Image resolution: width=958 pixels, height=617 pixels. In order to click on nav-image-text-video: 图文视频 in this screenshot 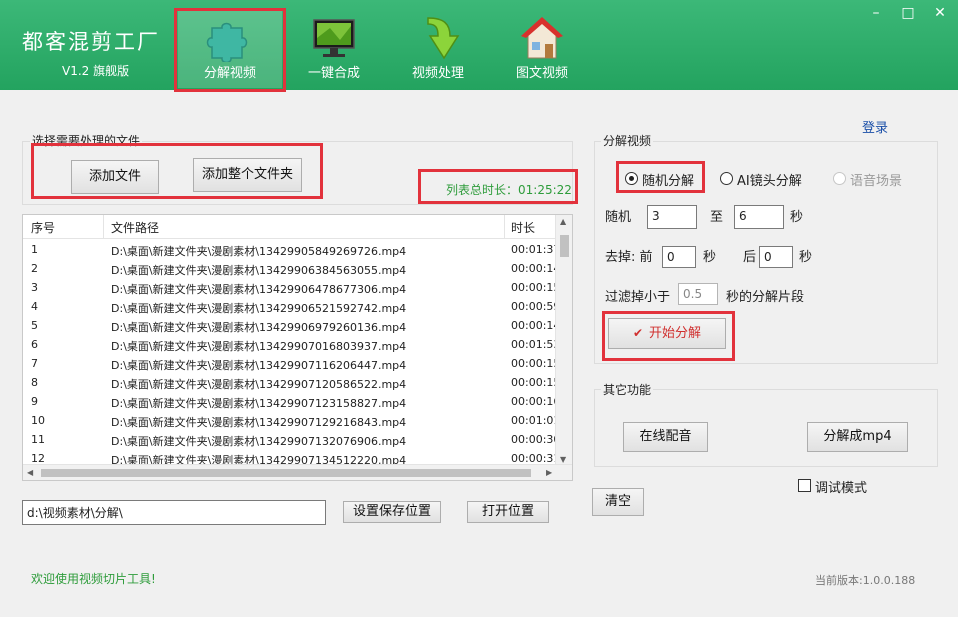, I will do `click(542, 48)`.